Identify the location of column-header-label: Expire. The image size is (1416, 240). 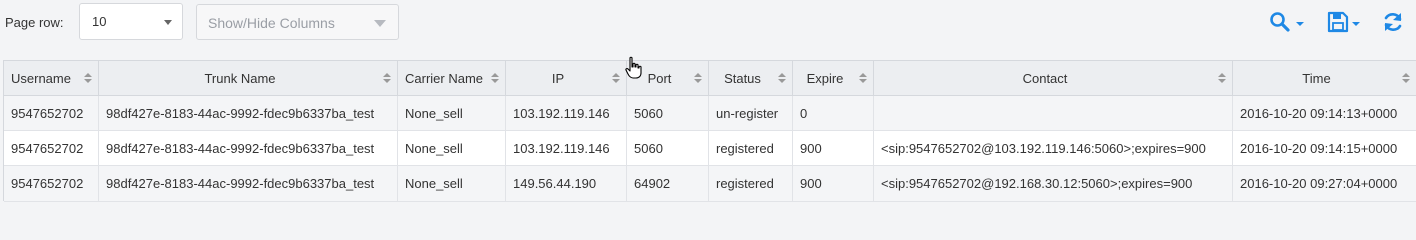
(825, 78).